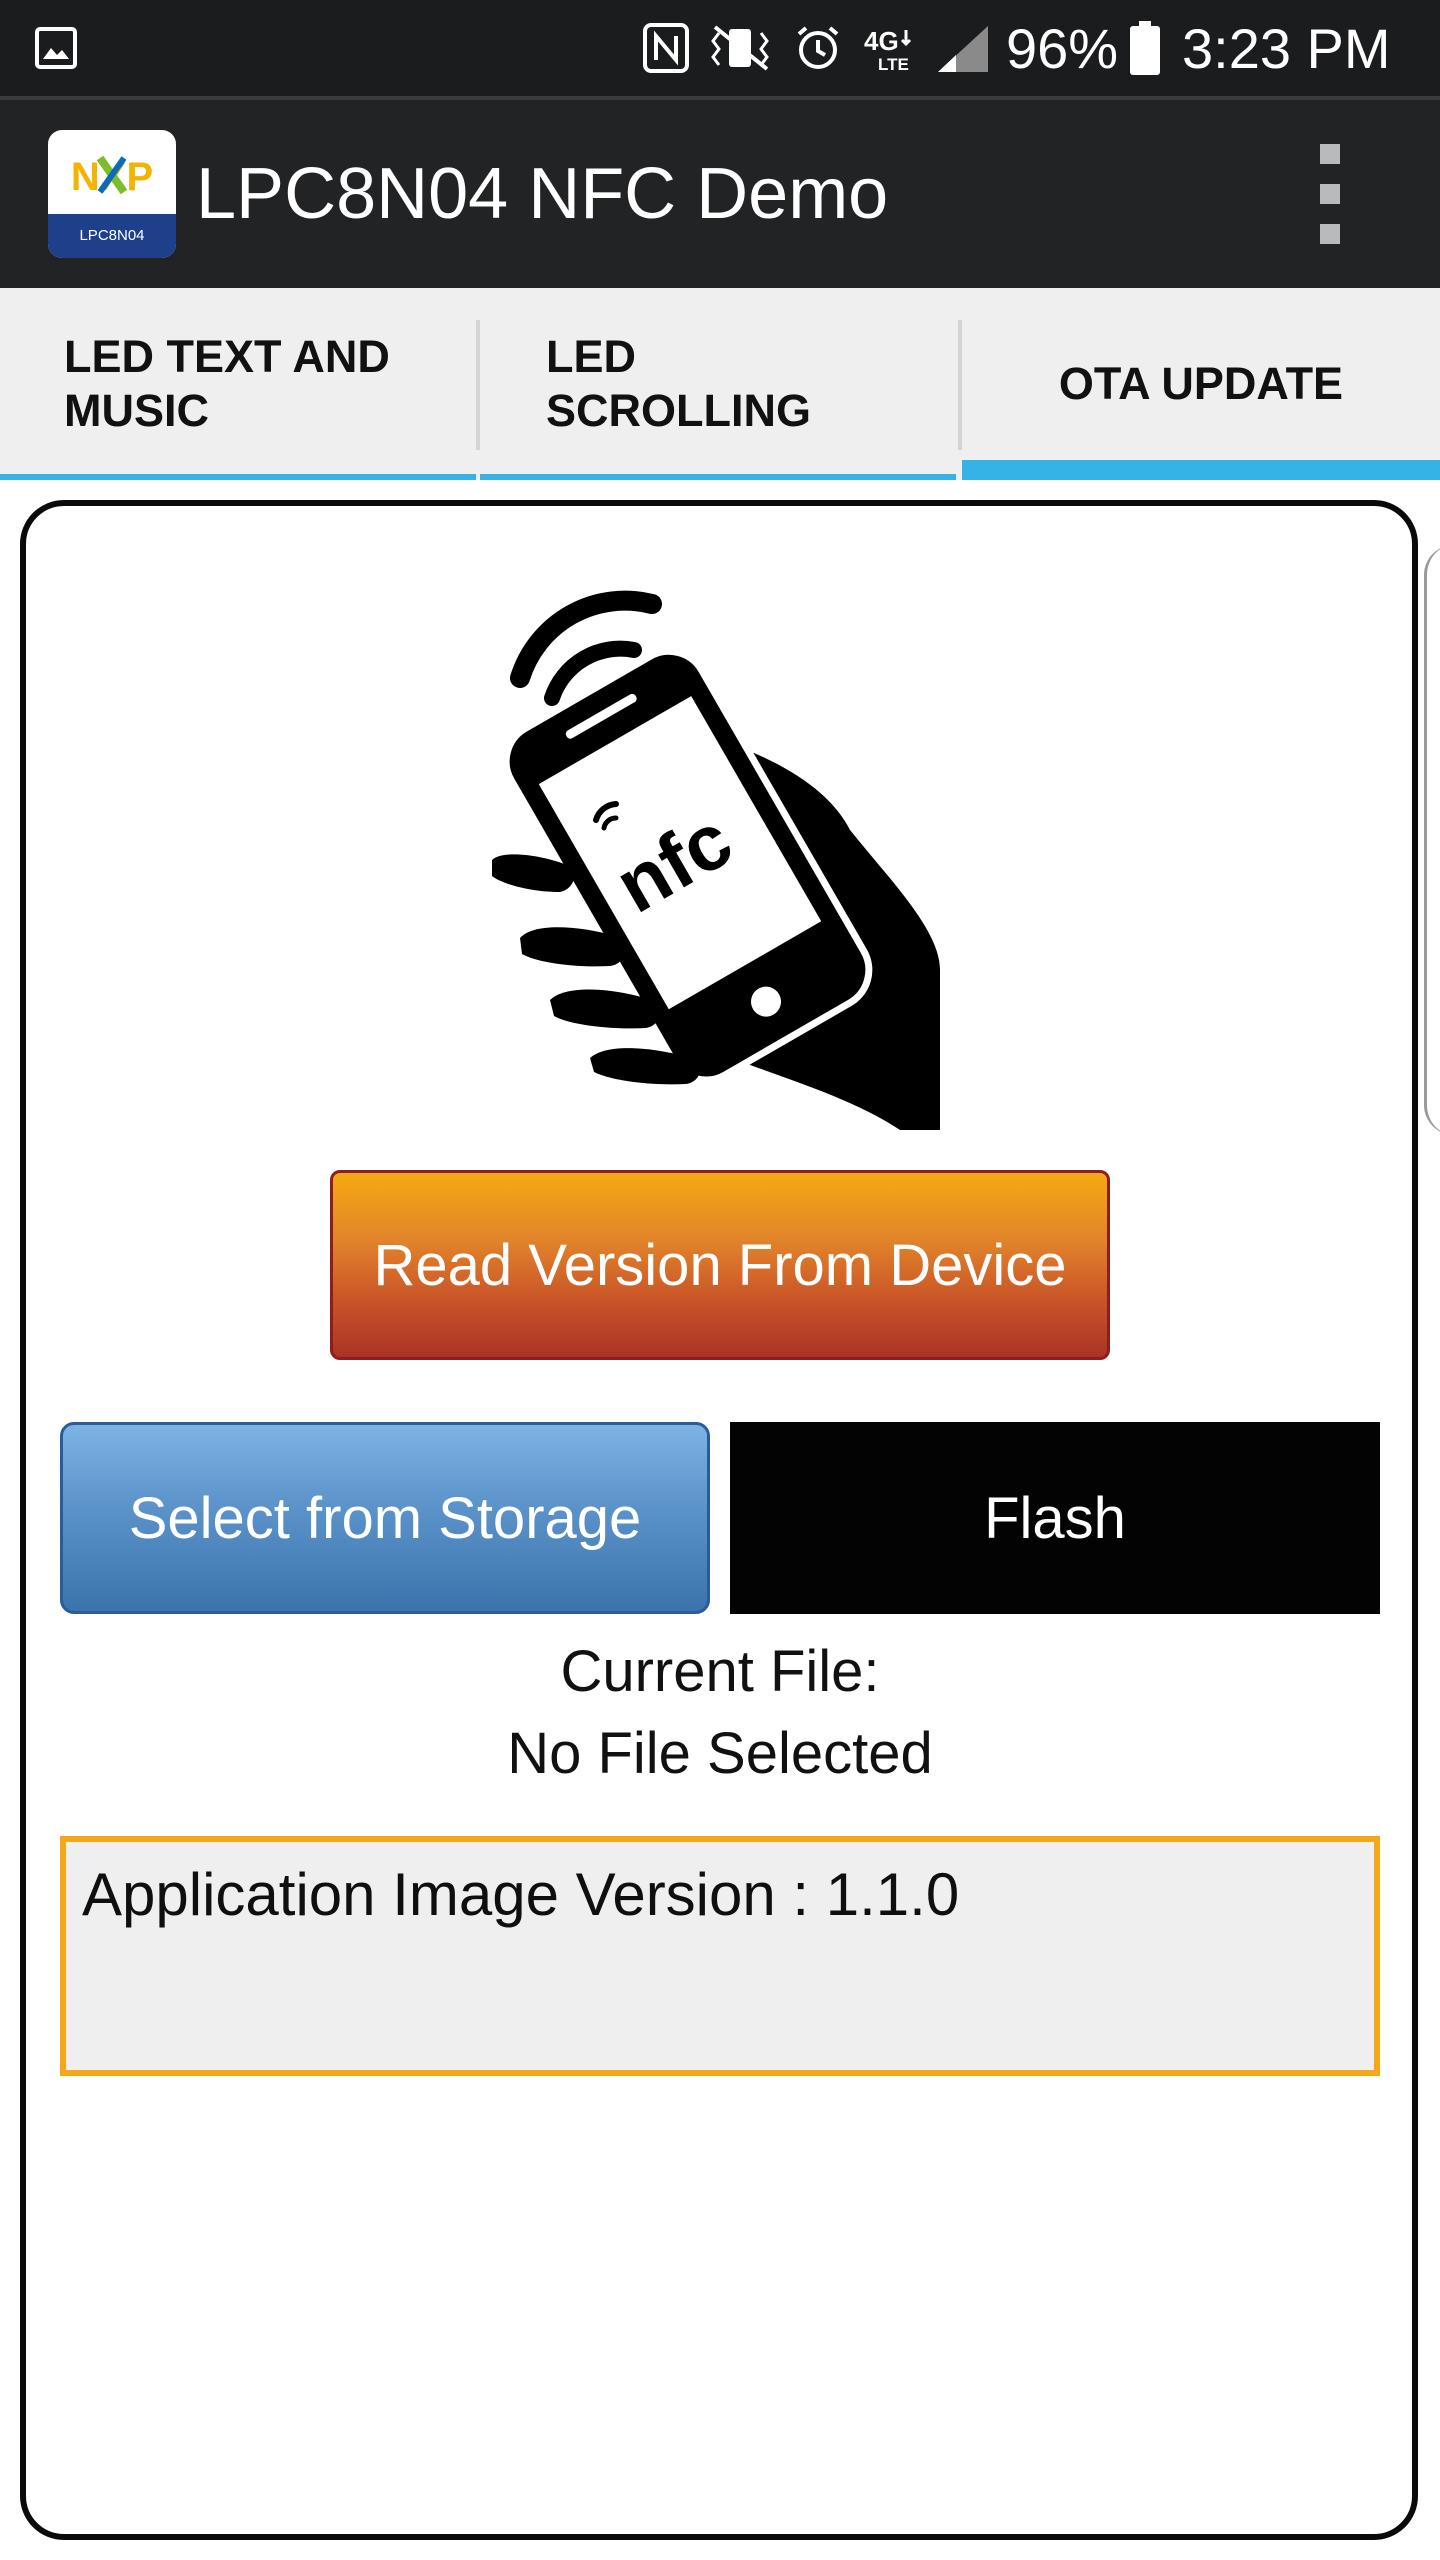 The image size is (1440, 2560). What do you see at coordinates (963, 48) in the screenshot?
I see `signal-icon` at bounding box center [963, 48].